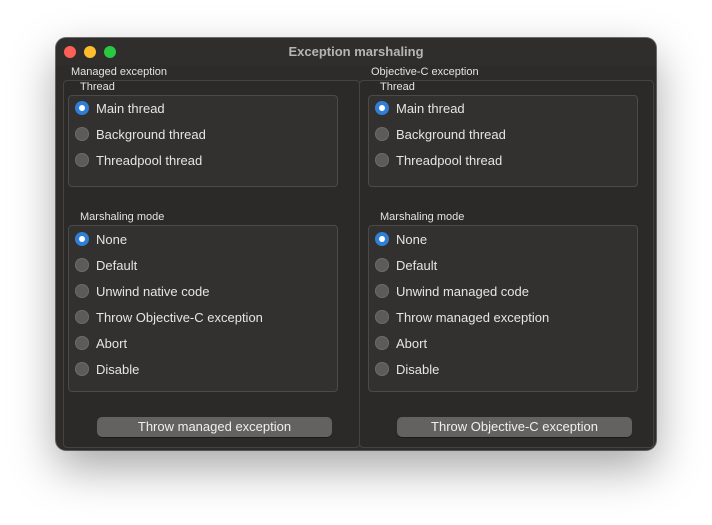 The height and width of the screenshot is (525, 712). Describe the element at coordinates (514, 427) in the screenshot. I see `throw-objective-c-exception-button: Throw Objective-C exception` at that location.